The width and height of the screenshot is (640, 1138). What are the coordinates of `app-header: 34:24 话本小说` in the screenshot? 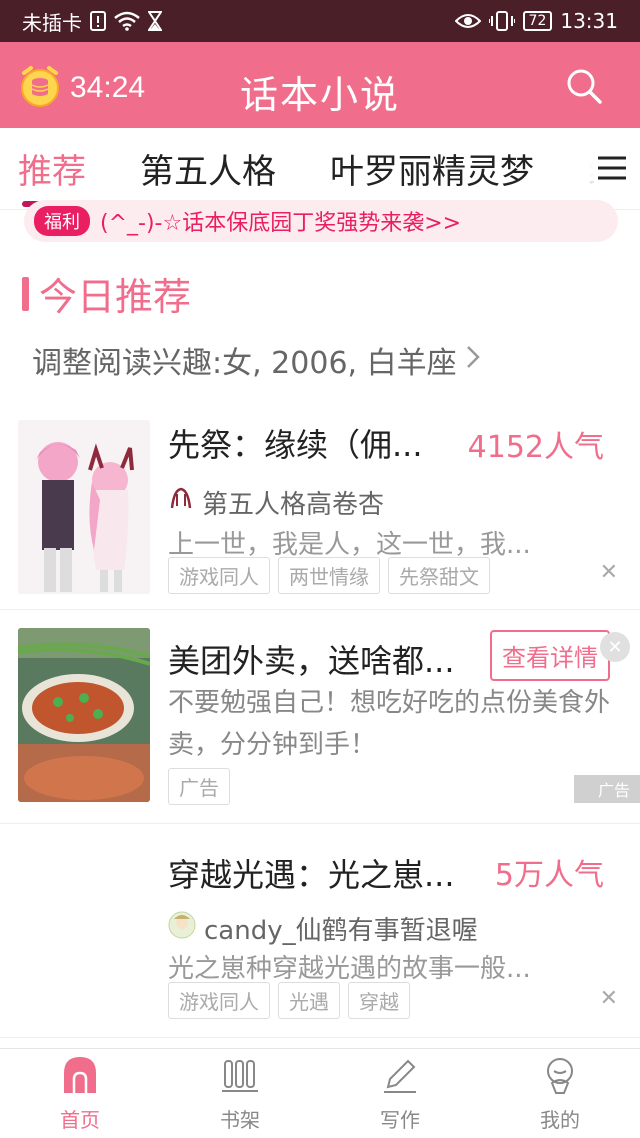 It's located at (320, 85).